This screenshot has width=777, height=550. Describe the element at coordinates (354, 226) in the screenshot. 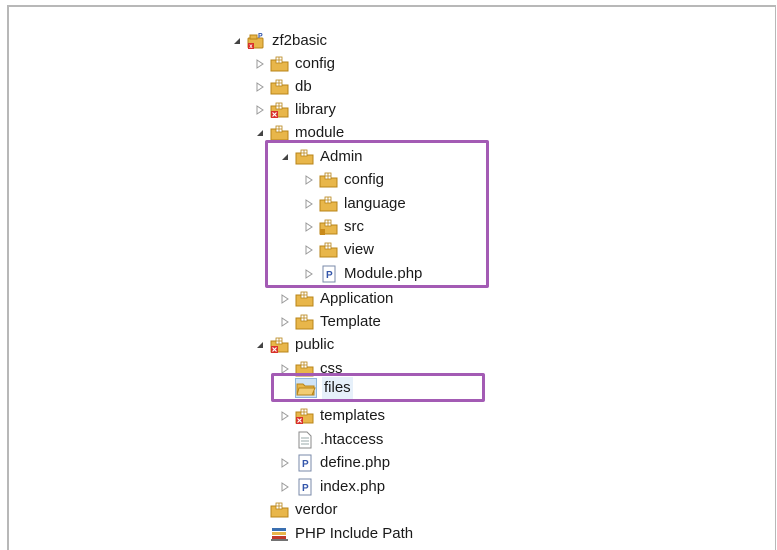

I see `tree-item-label: src` at that location.